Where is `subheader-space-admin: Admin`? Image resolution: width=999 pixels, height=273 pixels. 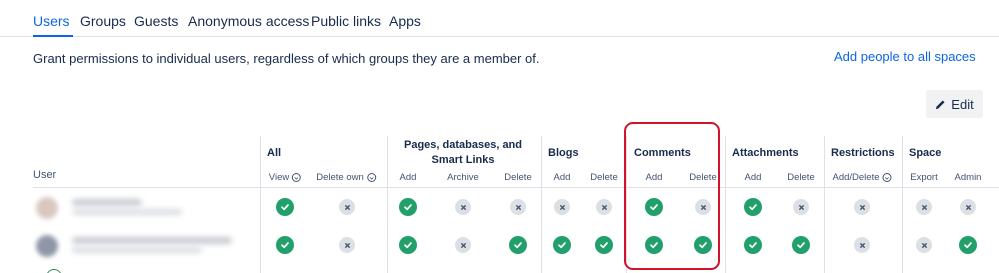
subheader-space-admin: Admin is located at coordinates (968, 177).